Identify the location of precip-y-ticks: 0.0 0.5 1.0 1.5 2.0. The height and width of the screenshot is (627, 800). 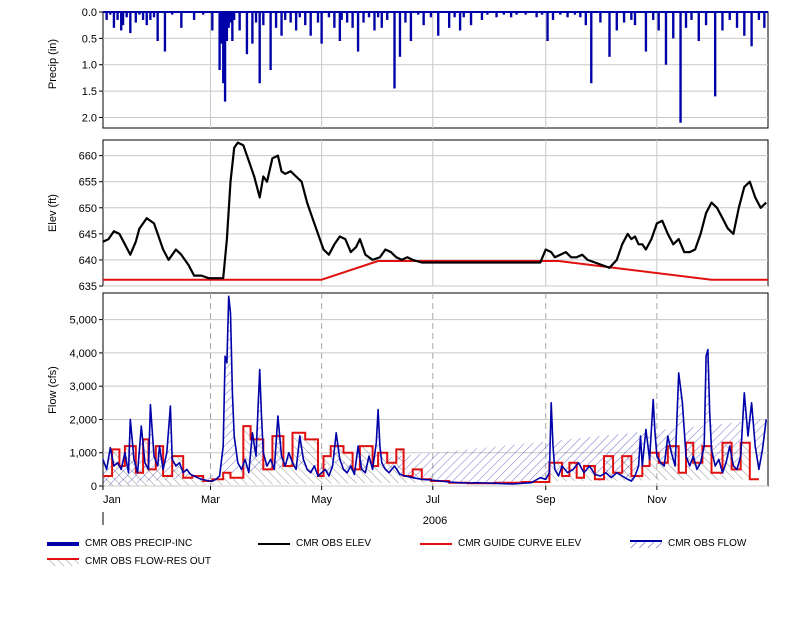
(92, 65).